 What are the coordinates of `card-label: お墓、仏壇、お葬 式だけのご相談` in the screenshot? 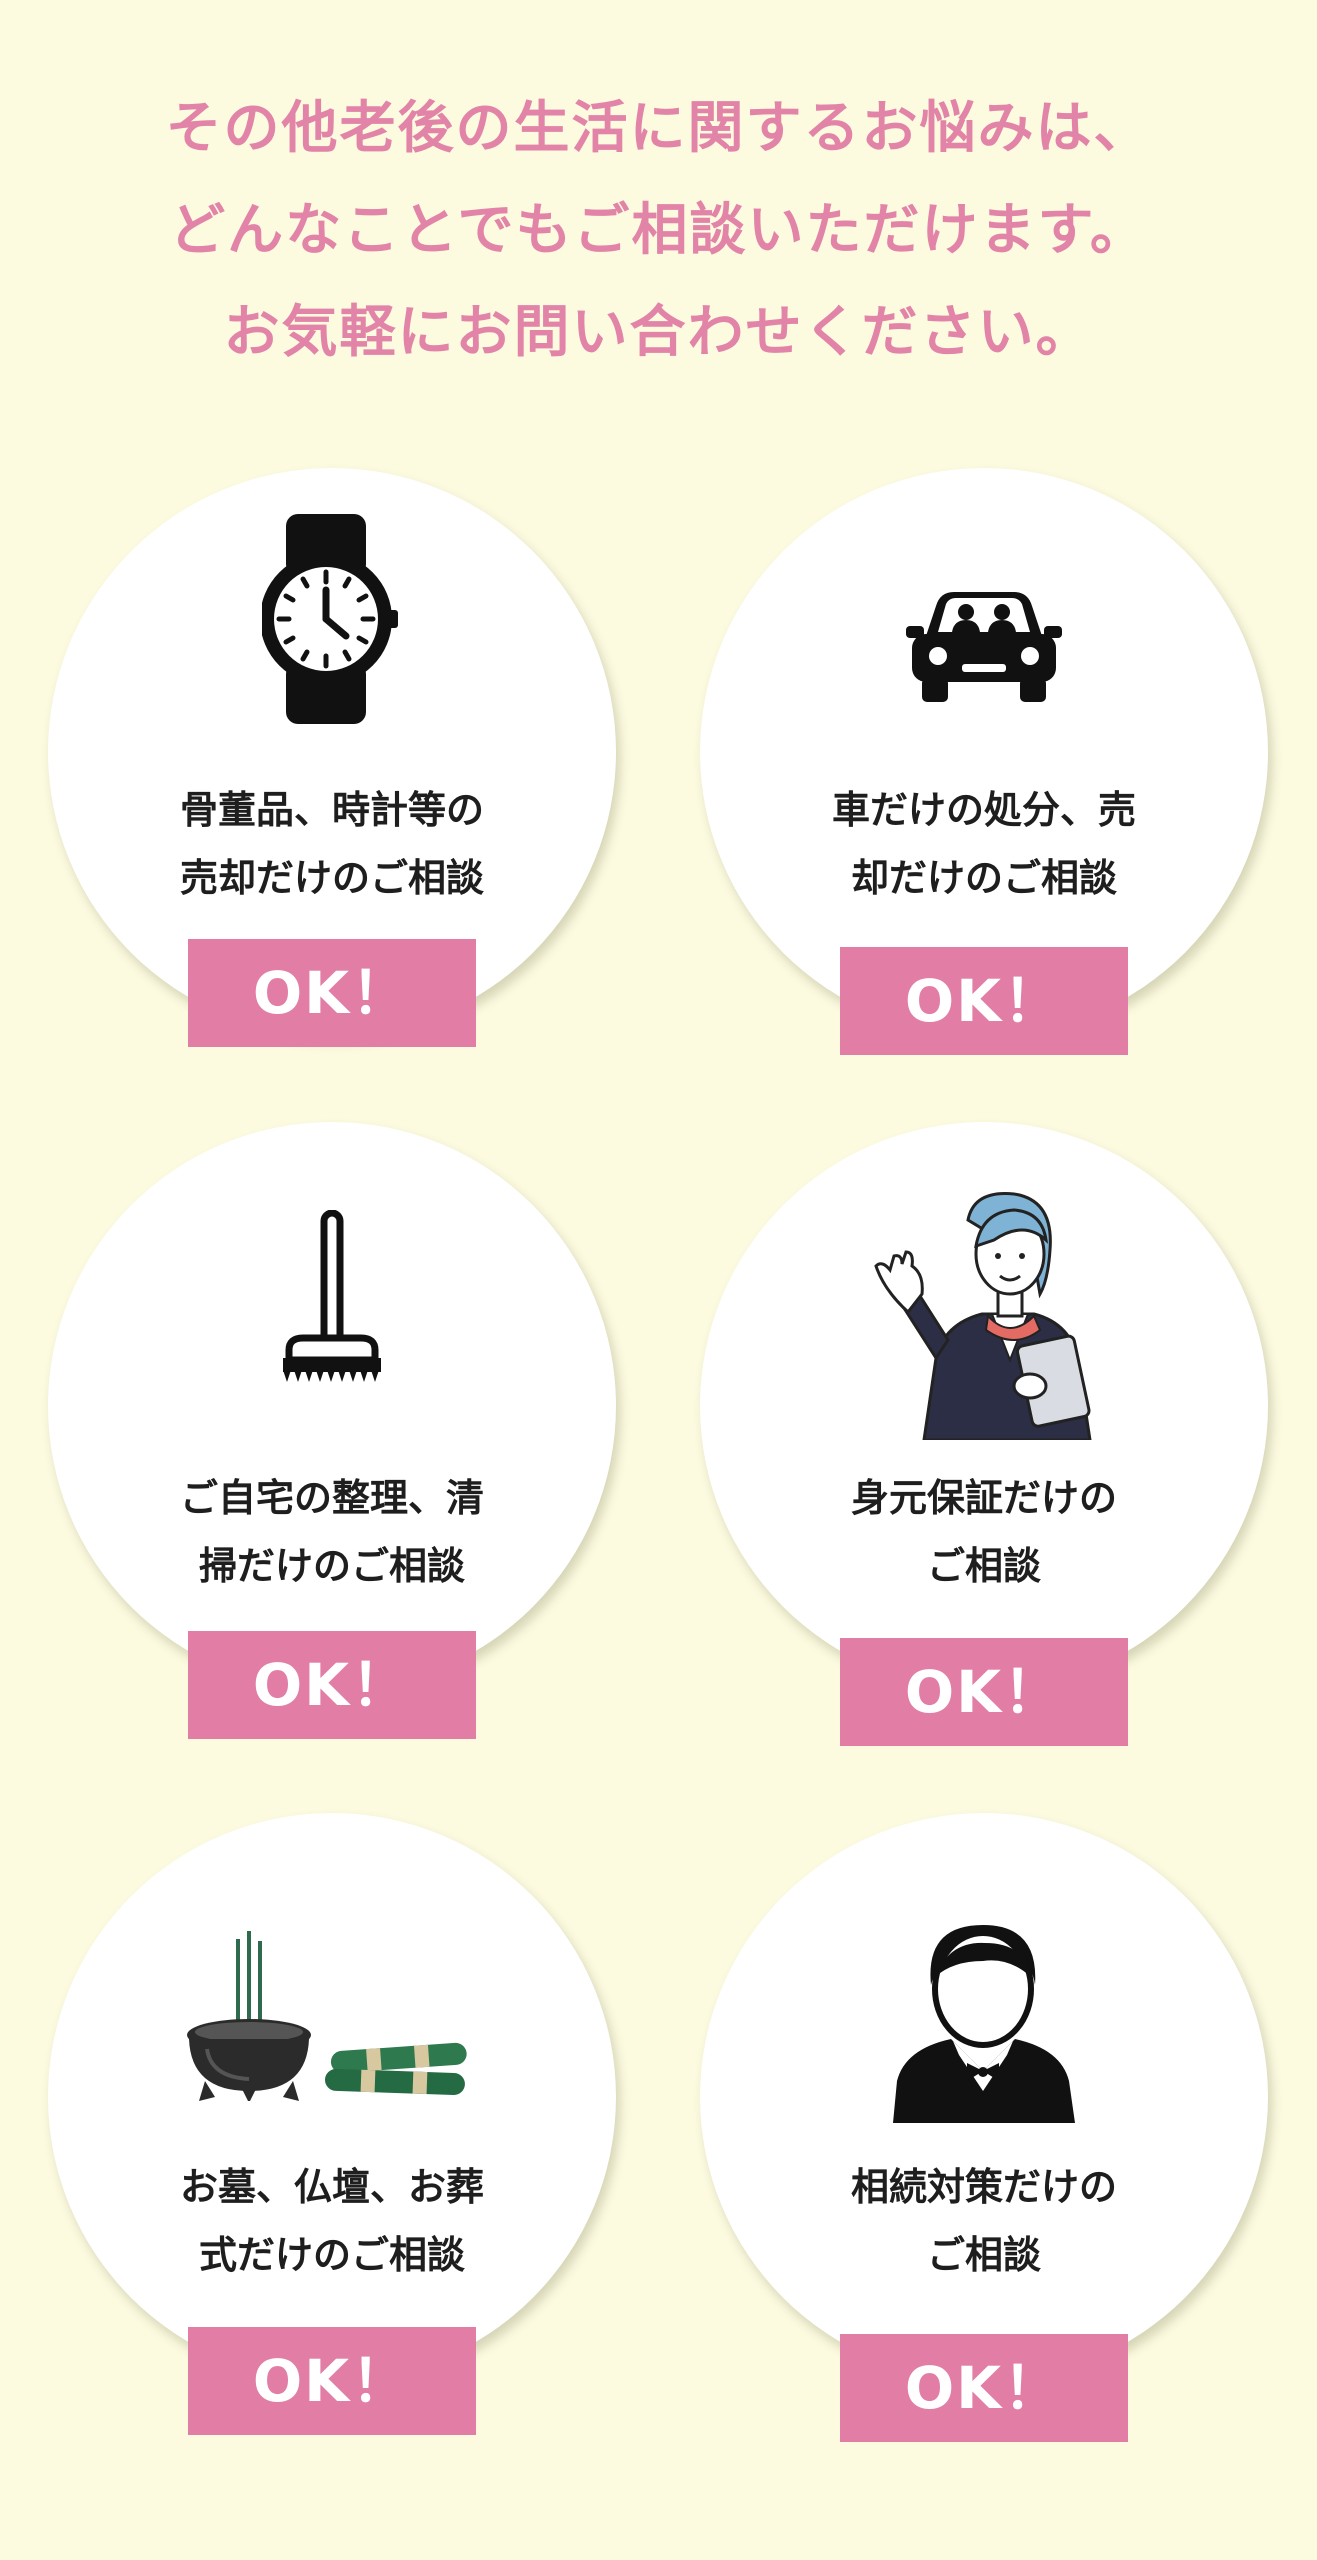 It's located at (331, 2221).